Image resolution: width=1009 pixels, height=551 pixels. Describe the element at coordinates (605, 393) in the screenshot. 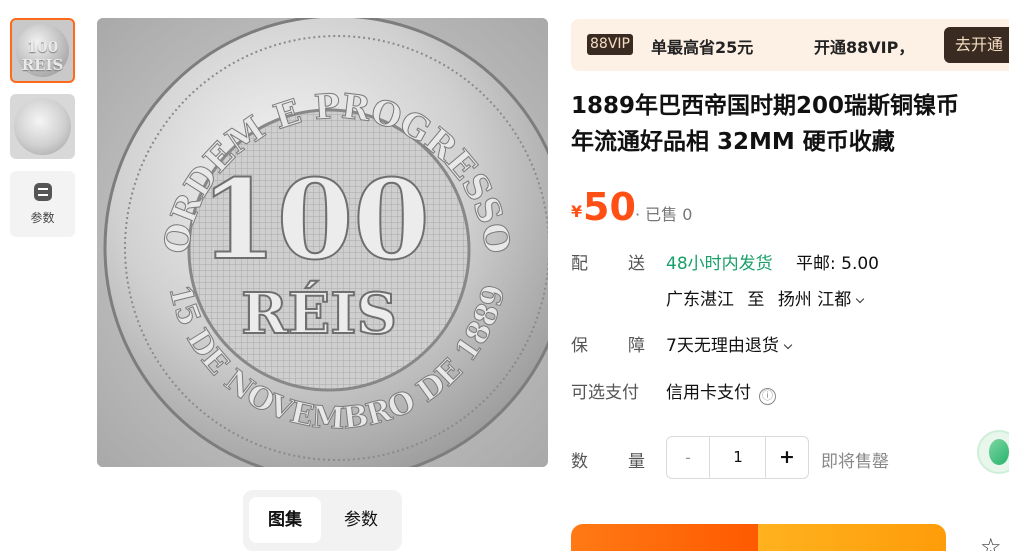

I see `payment-label: 可选支付` at that location.